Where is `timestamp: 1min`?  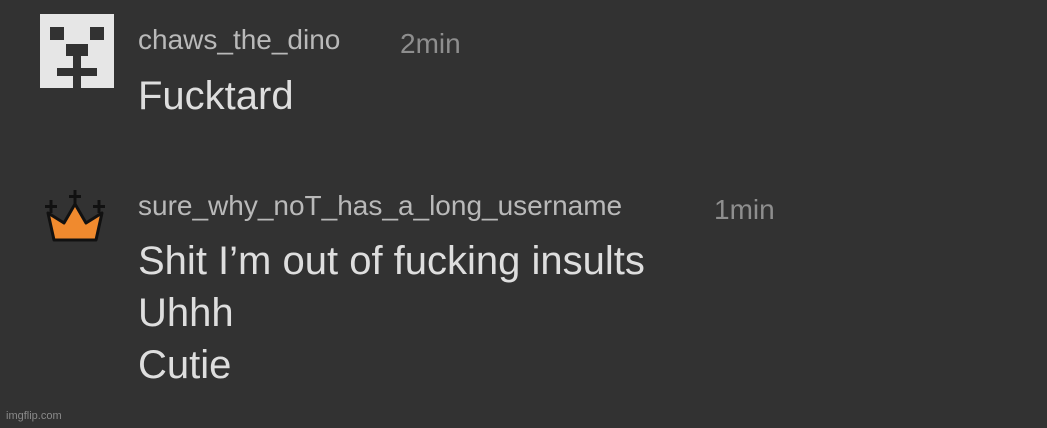 timestamp: 1min is located at coordinates (744, 209).